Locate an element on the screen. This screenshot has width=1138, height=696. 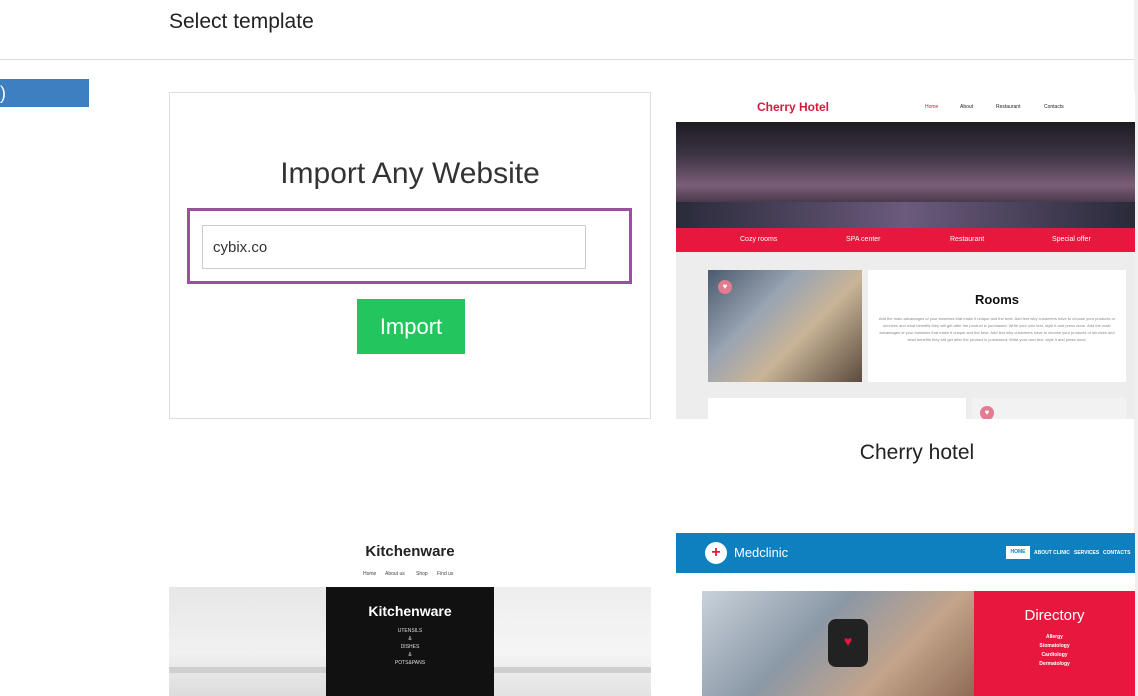
med-nav-active: HOME is located at coordinates (1018, 552).